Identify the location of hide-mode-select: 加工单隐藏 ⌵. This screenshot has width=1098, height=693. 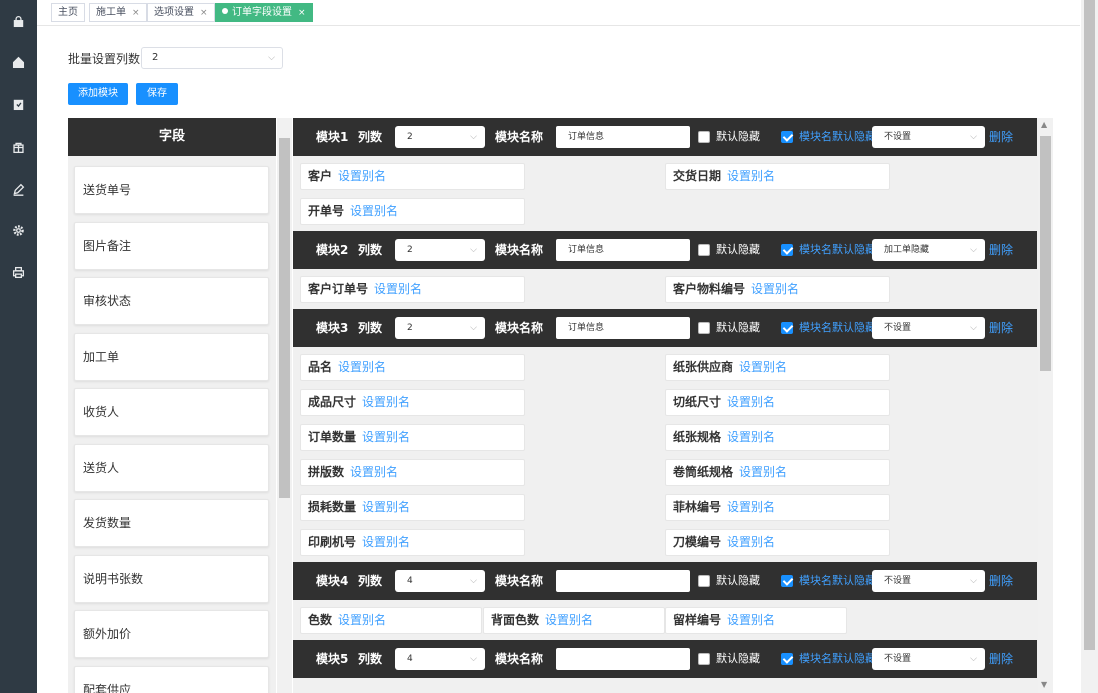
(928, 250).